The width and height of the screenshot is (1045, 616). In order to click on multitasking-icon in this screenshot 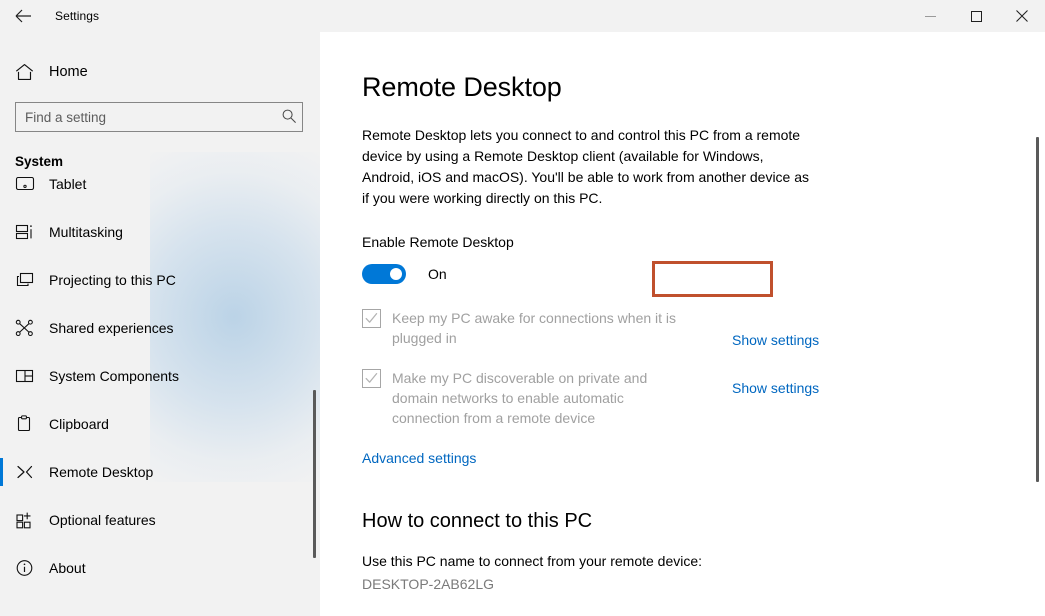, I will do `click(28, 232)`.